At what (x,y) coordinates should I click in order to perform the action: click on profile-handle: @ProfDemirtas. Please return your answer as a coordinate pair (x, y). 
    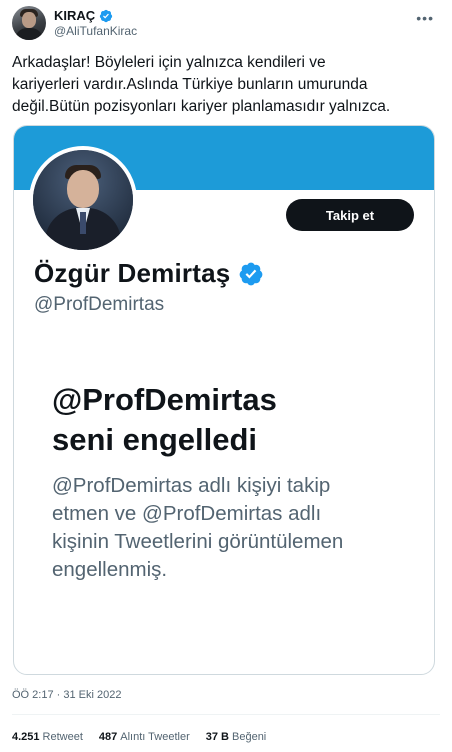
    Looking at the image, I should click on (99, 304).